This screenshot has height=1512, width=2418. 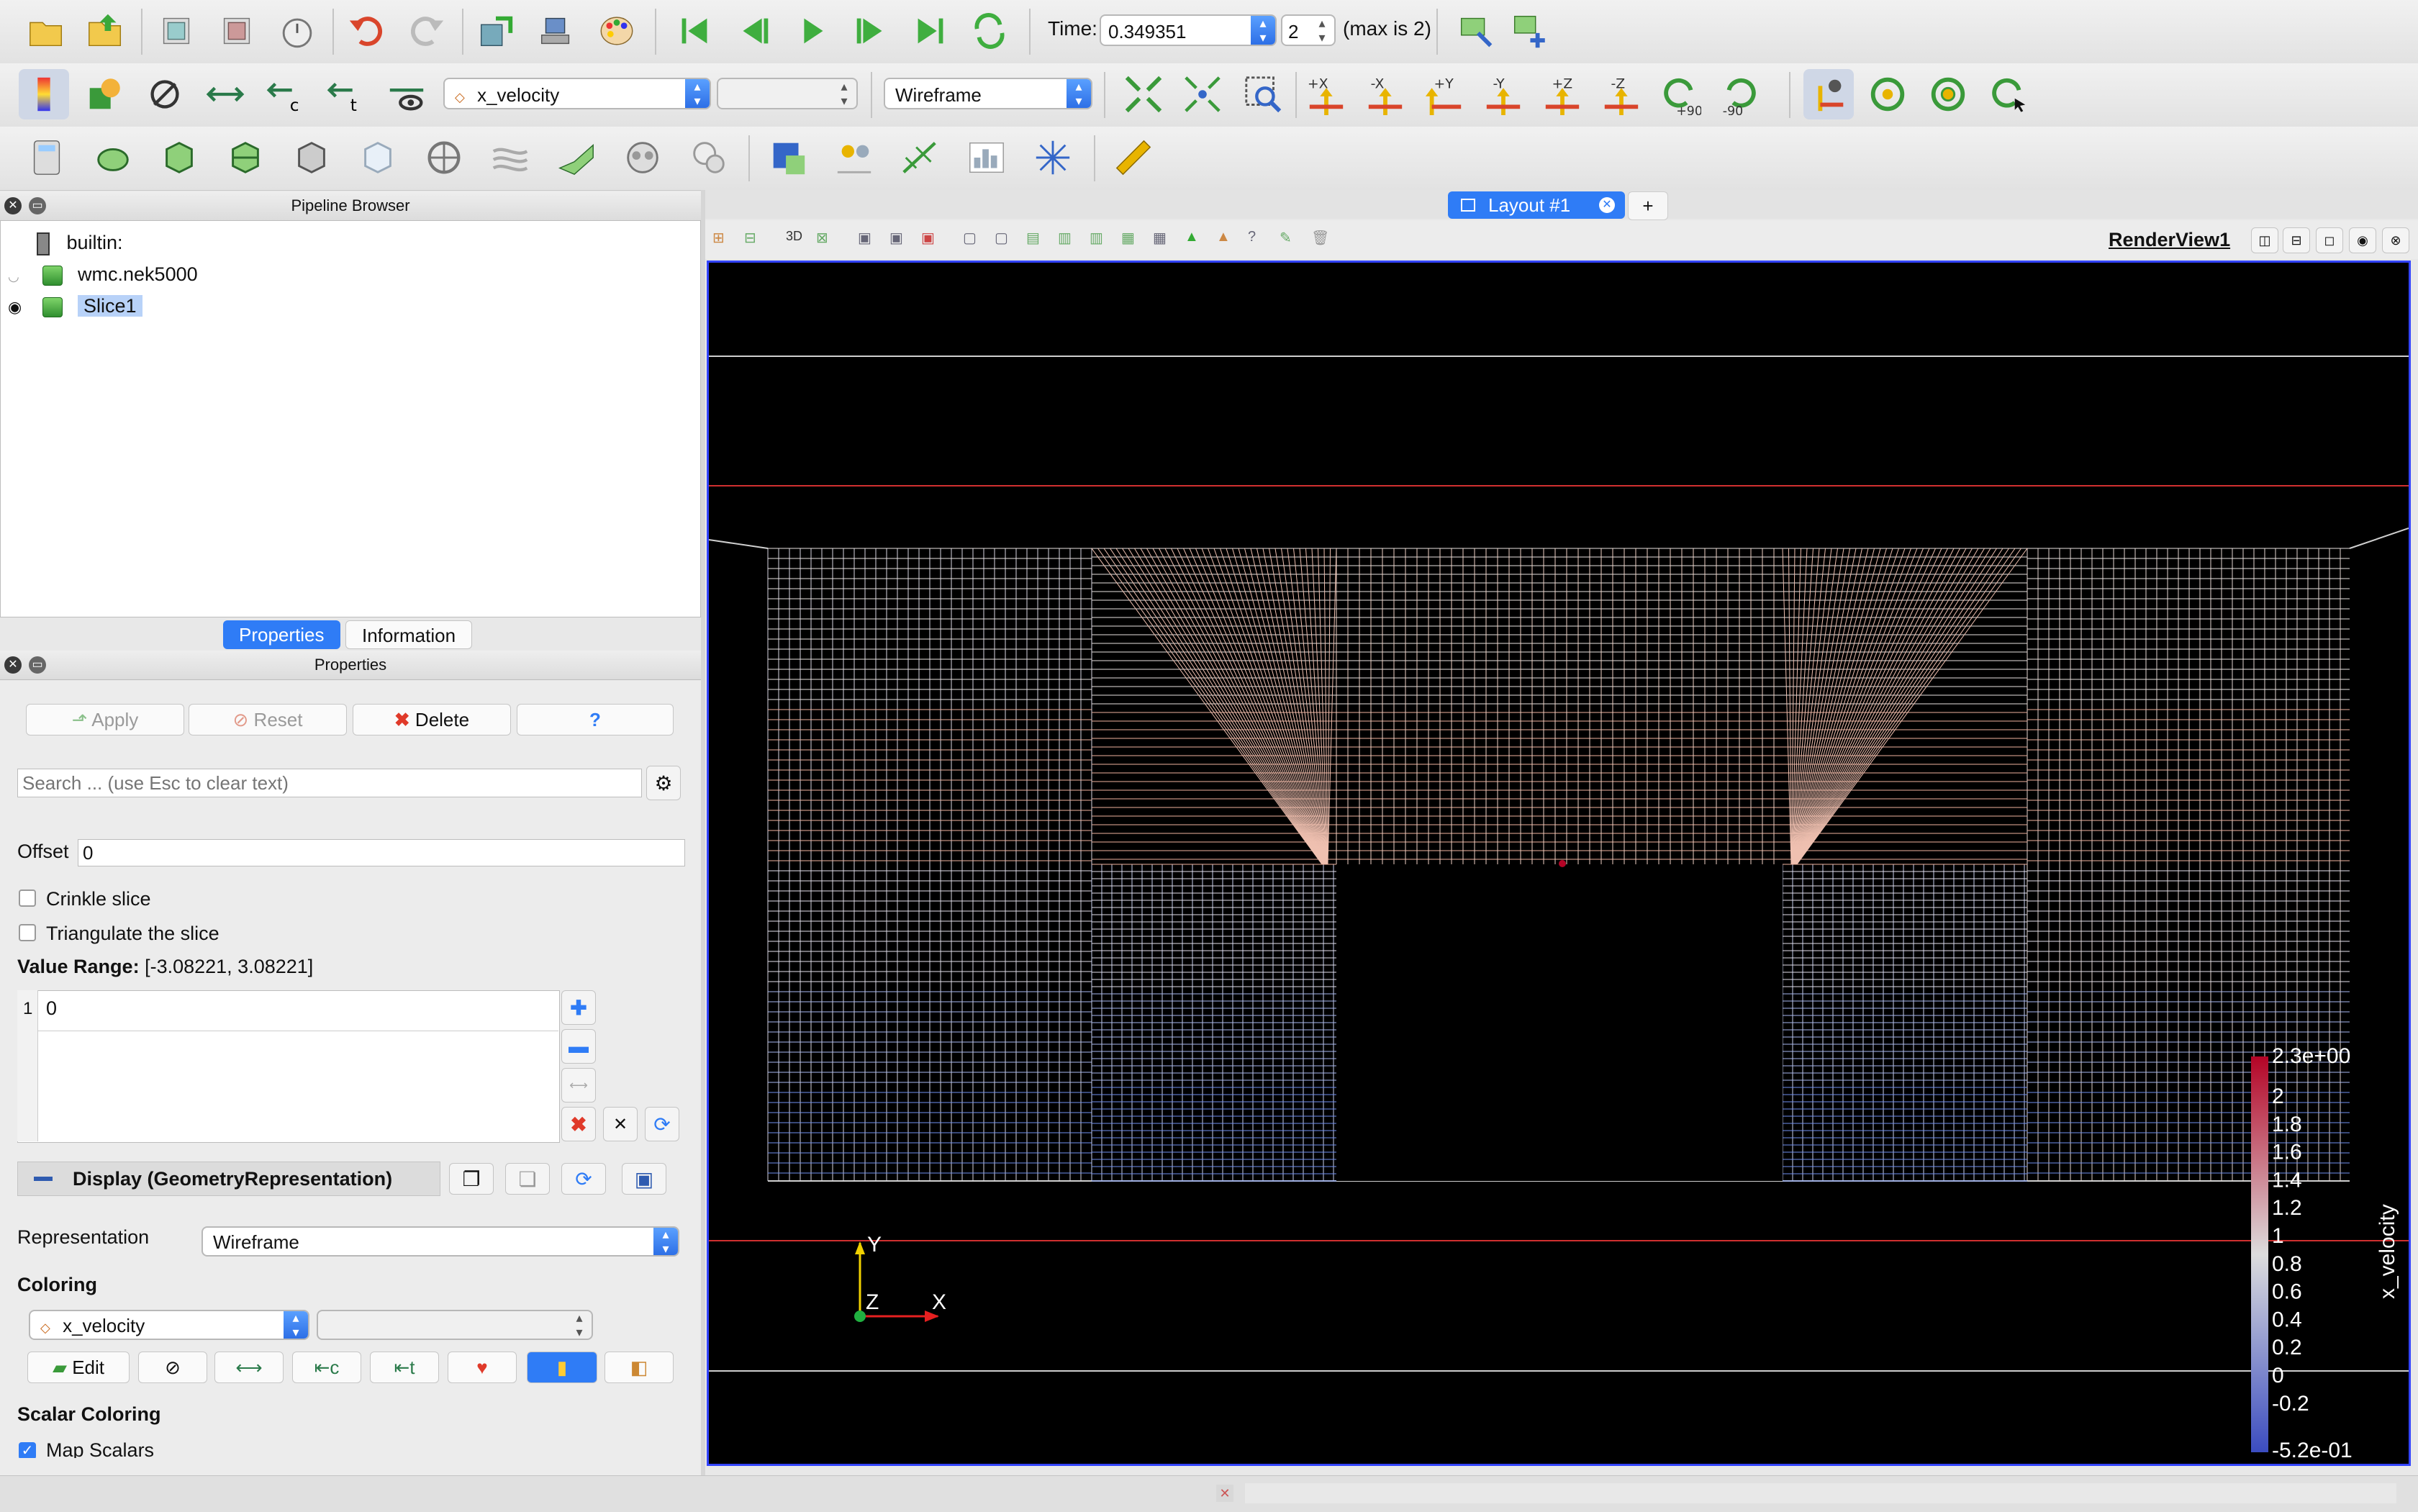 What do you see at coordinates (1252, 237) in the screenshot?
I see `find-data-icon: ?` at bounding box center [1252, 237].